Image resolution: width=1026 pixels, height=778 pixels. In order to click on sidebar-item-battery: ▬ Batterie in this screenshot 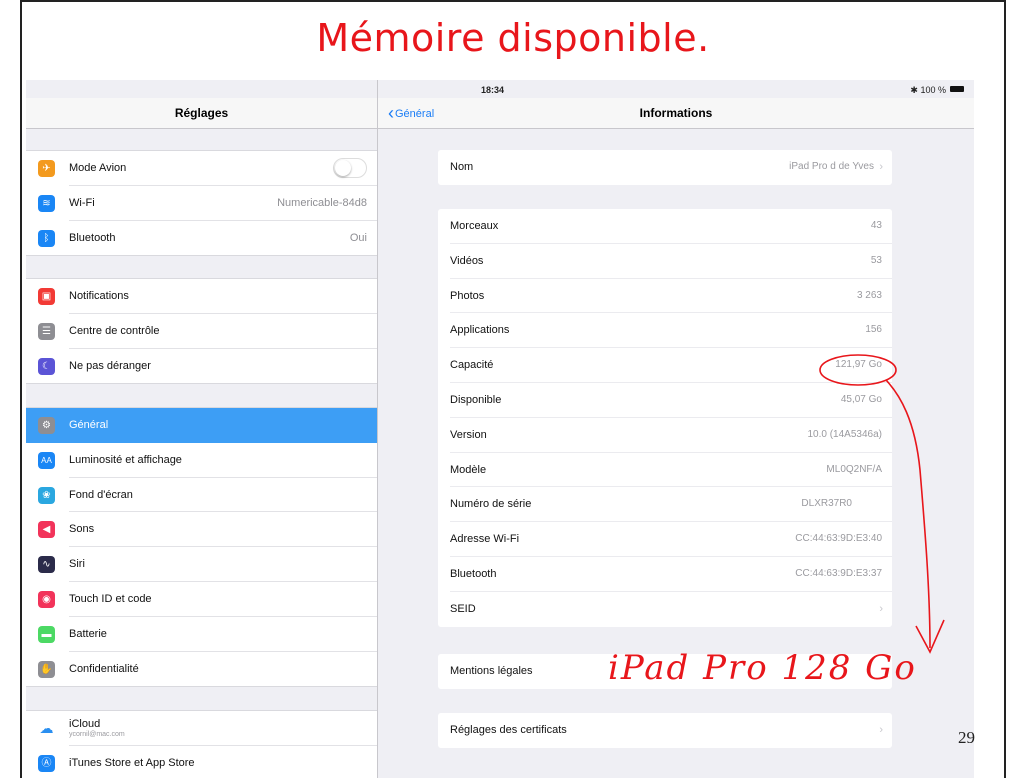, I will do `click(201, 634)`.